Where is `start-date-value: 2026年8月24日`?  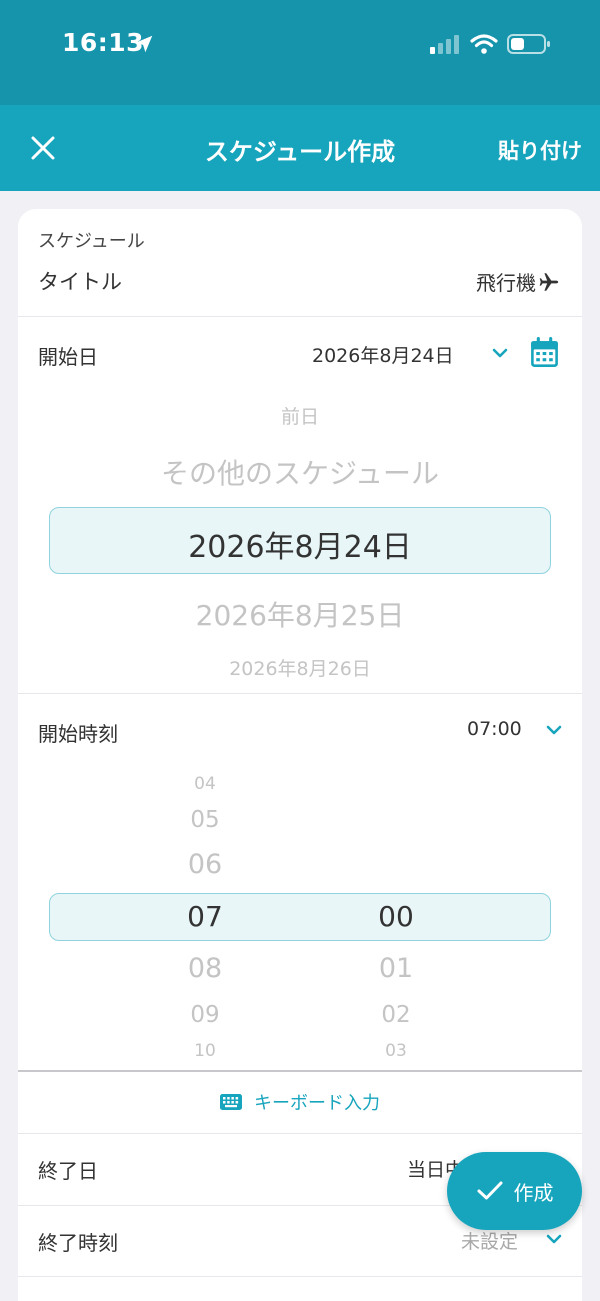 start-date-value: 2026年8月24日 is located at coordinates (383, 354).